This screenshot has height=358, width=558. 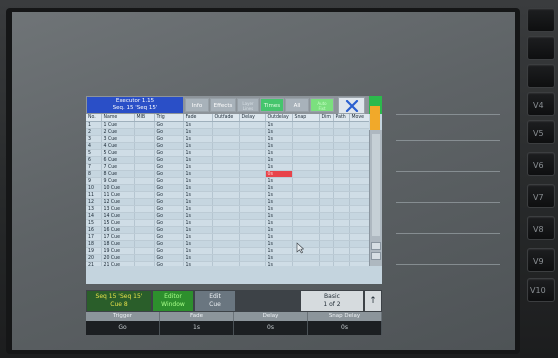 What do you see at coordinates (118, 188) in the screenshot?
I see `cell-name: 10 Cue` at bounding box center [118, 188].